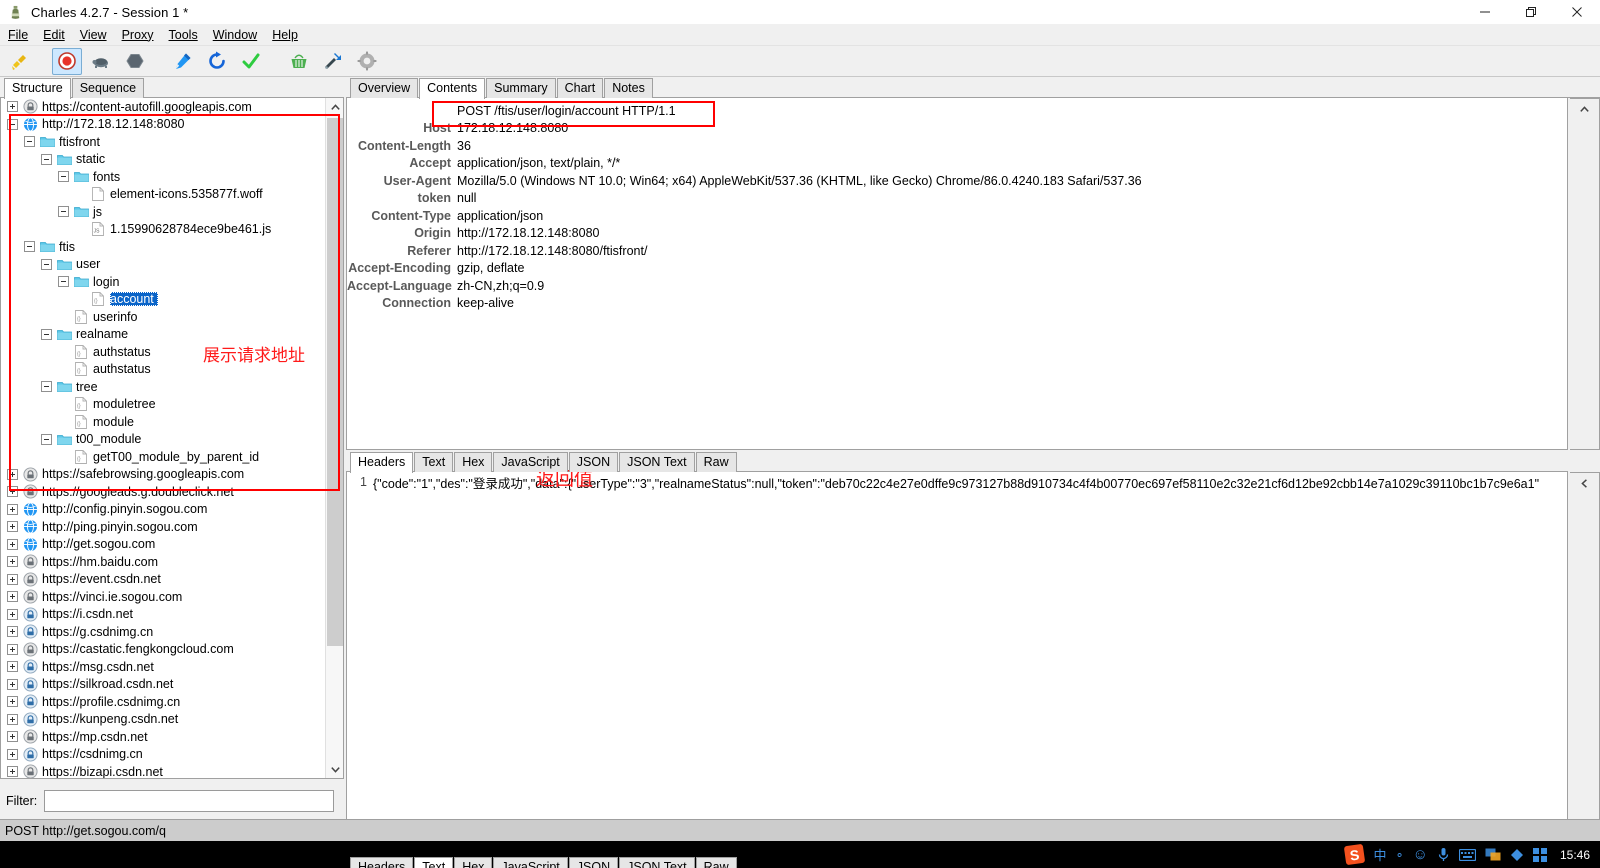  What do you see at coordinates (163, 755) in the screenshot?
I see `tree-row: https://csdnimg.cn` at bounding box center [163, 755].